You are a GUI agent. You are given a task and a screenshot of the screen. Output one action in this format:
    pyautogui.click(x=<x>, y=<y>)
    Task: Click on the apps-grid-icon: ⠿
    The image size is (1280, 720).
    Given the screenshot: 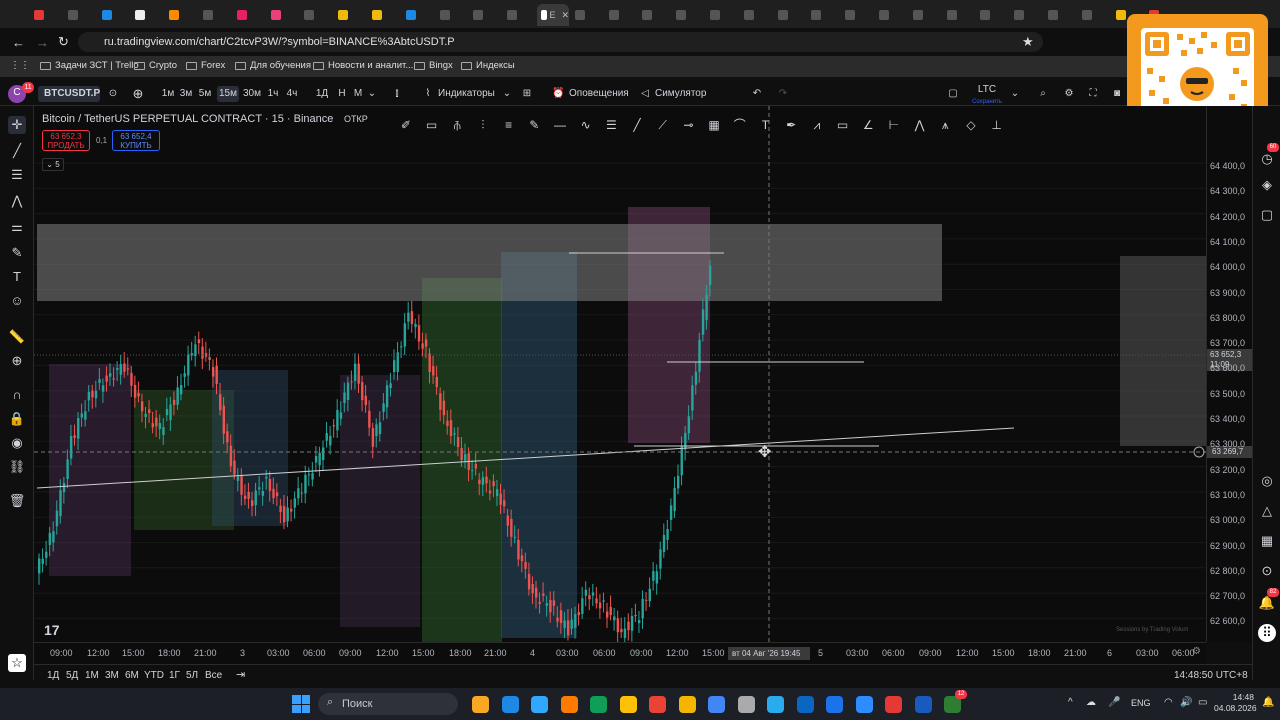 What is the action you would take?
    pyautogui.click(x=1267, y=633)
    